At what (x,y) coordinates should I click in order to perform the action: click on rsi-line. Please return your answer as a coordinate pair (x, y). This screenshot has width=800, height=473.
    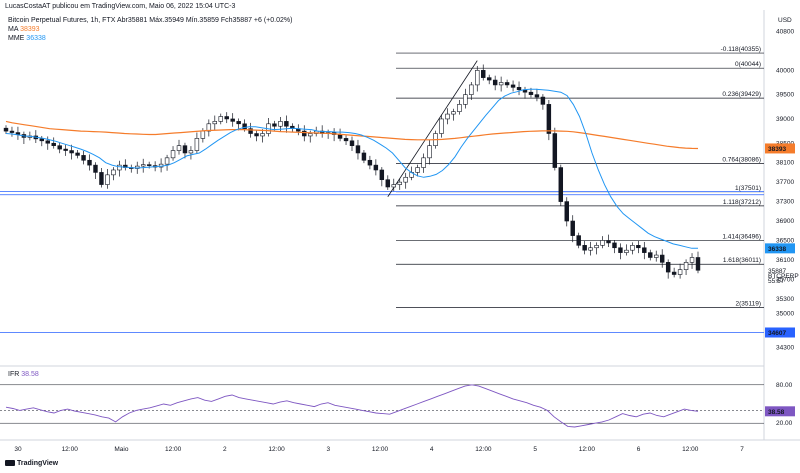
    Looking at the image, I should click on (352, 406).